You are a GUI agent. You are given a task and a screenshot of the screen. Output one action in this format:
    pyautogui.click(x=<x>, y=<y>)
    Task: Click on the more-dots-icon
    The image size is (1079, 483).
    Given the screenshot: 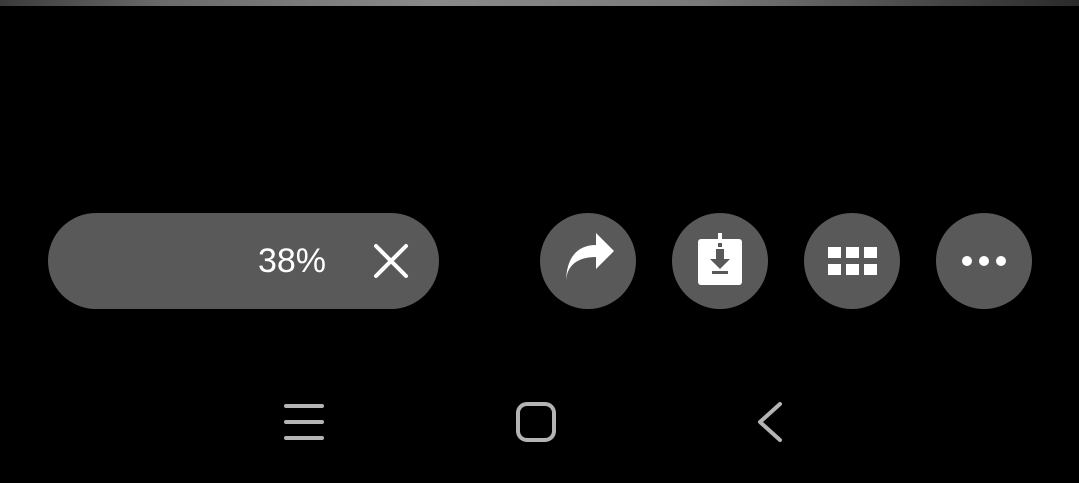 What is the action you would take?
    pyautogui.click(x=984, y=261)
    